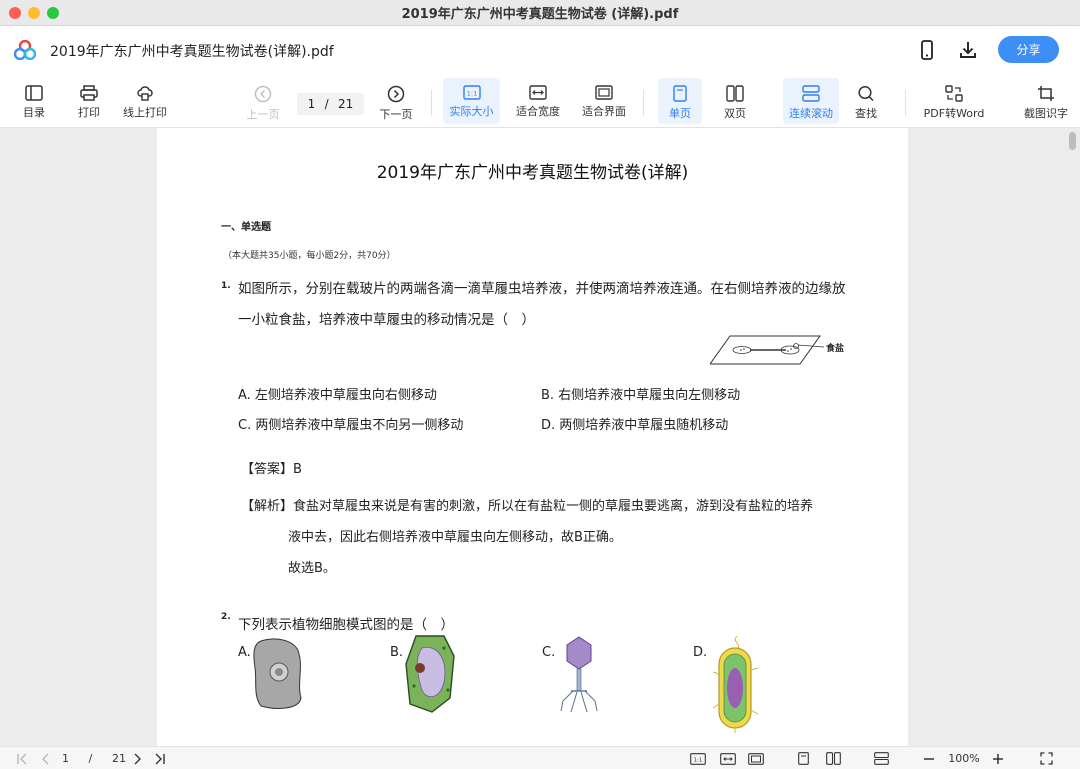 This screenshot has width=1080, height=769. What do you see at coordinates (728, 758) in the screenshot?
I see `status-fit-width-button` at bounding box center [728, 758].